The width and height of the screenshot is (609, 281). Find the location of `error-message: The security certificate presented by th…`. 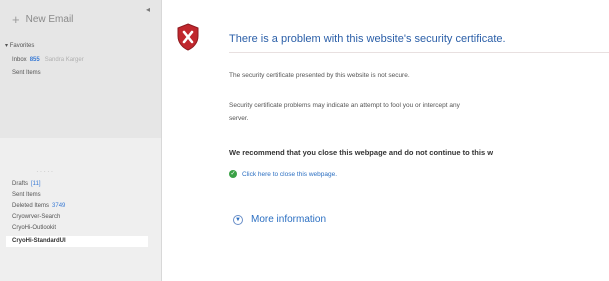

error-message: The security certificate presented by th… is located at coordinates (319, 75).